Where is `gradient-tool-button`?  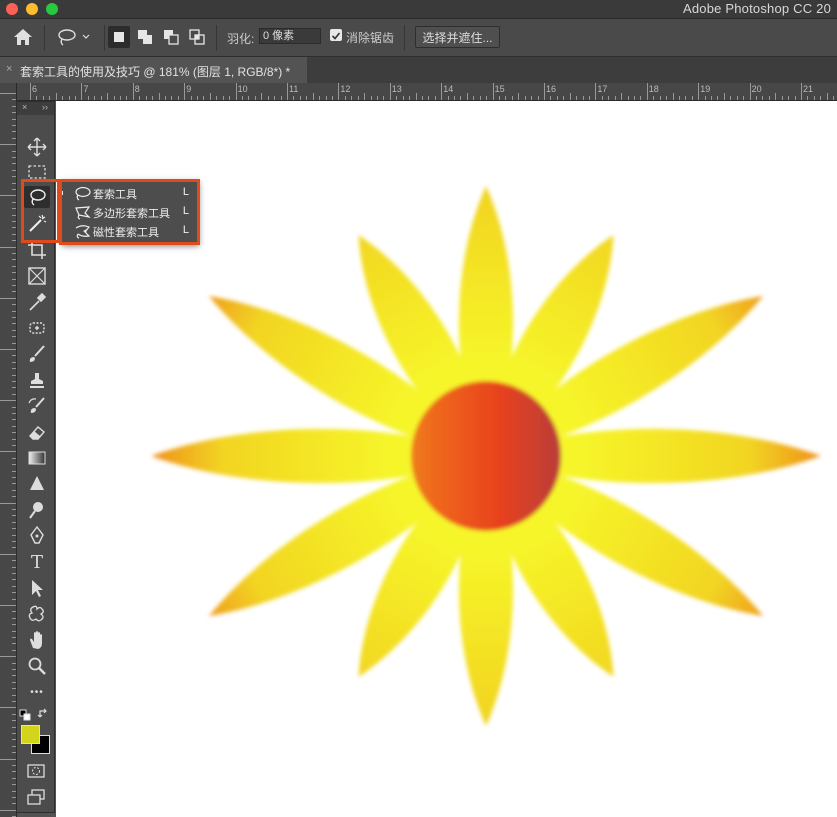
gradient-tool-button is located at coordinates (37, 458).